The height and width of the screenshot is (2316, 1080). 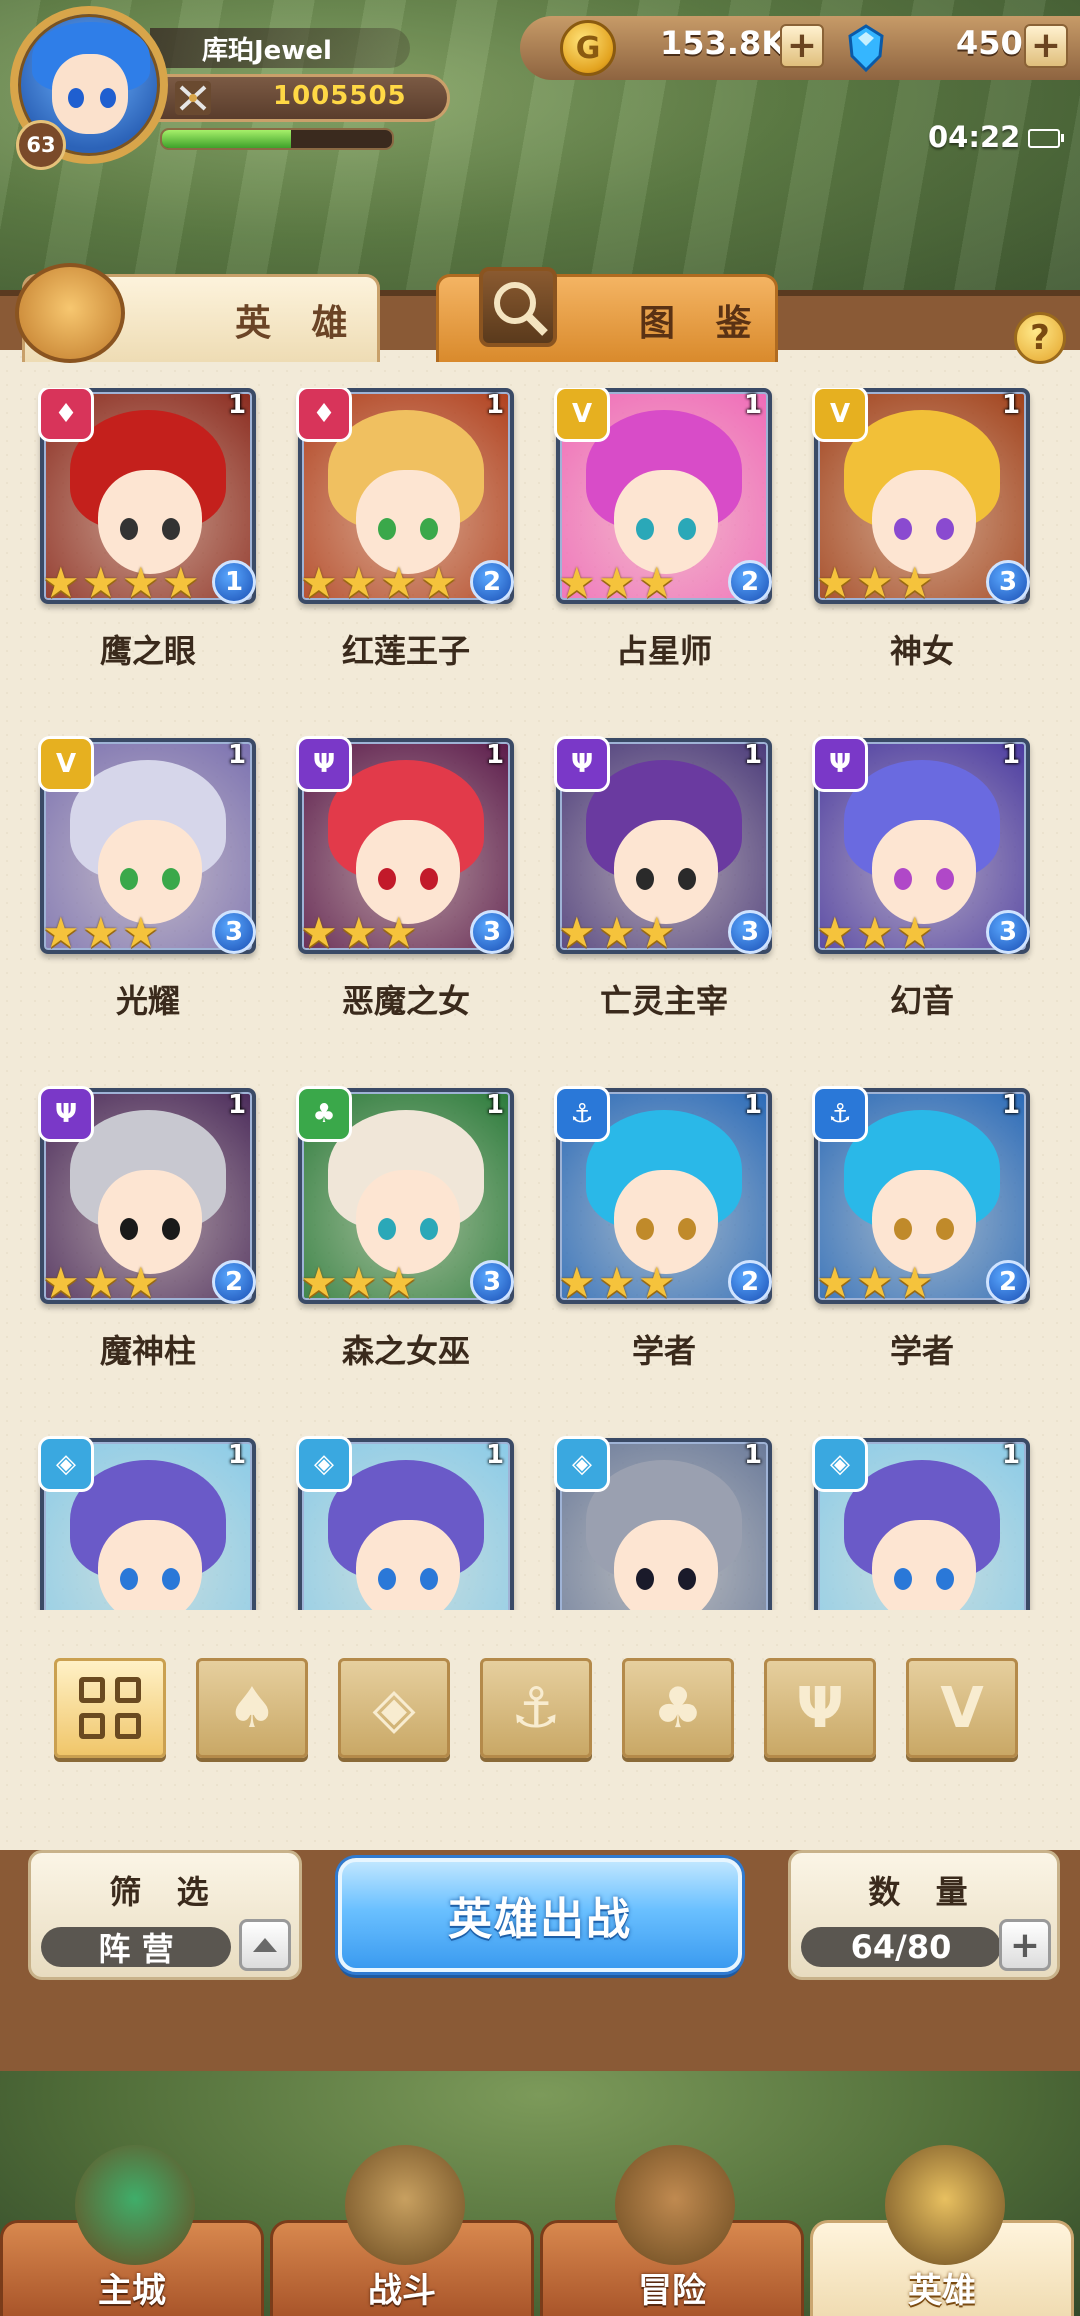 I want to click on filter-dropdown-button, so click(x=265, y=1945).